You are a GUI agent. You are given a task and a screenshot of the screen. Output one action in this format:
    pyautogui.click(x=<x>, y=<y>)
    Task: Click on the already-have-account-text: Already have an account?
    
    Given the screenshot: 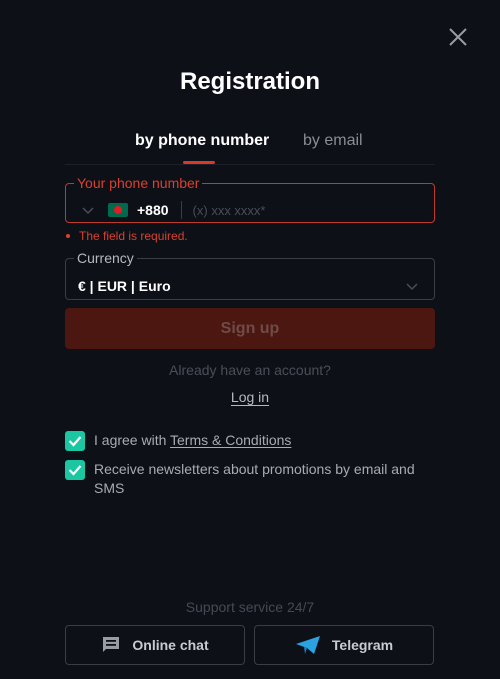 What is the action you would take?
    pyautogui.click(x=250, y=370)
    